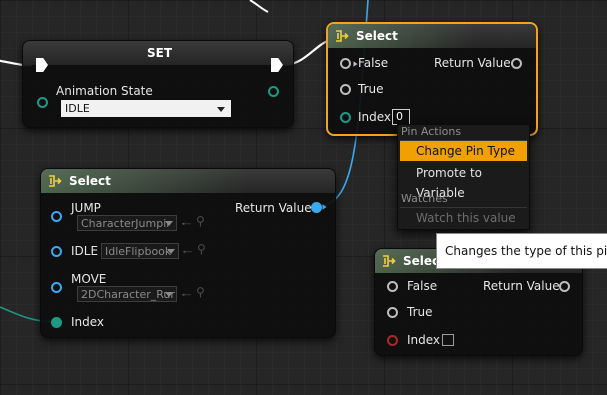 This screenshot has height=395, width=607. I want to click on idle-asset-combo: IdleFlipbook, so click(140, 251).